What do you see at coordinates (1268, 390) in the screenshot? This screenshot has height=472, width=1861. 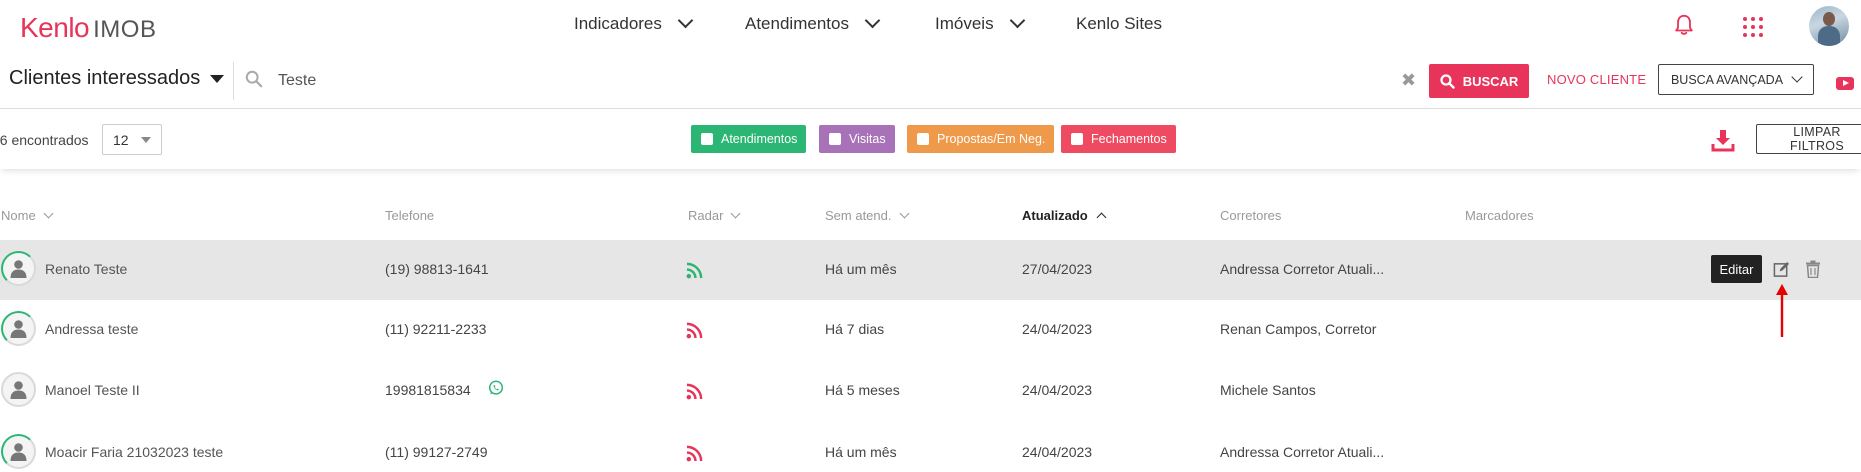 I see `corretores: Michele Santos` at bounding box center [1268, 390].